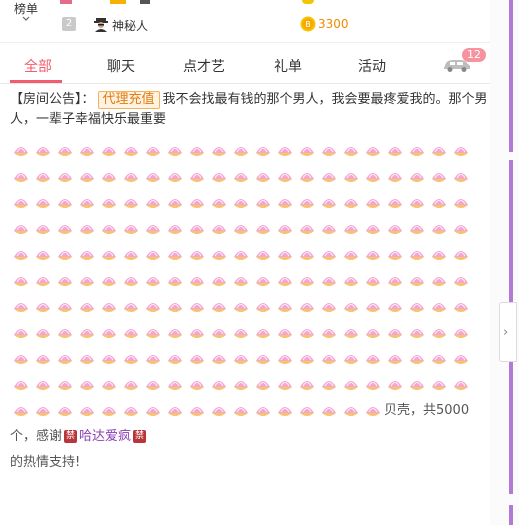  I want to click on gift-sender-name: 哈达爱疯, so click(105, 436).